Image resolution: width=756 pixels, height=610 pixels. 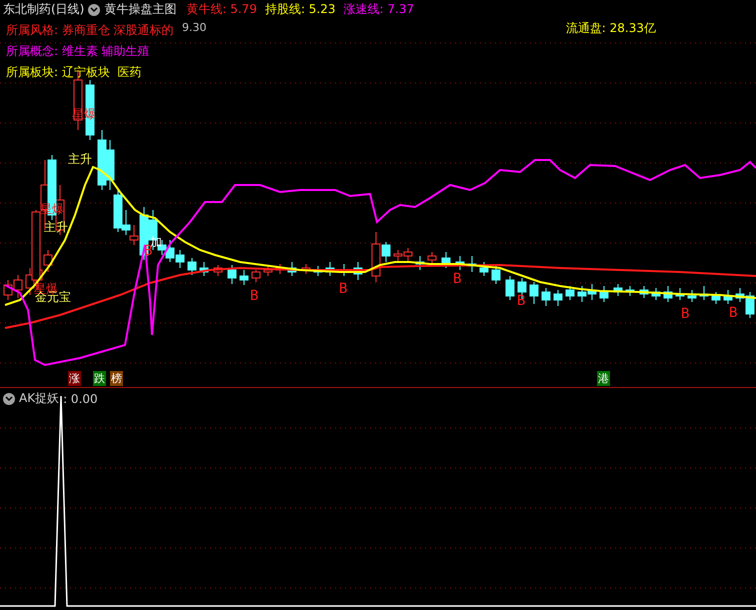 What do you see at coordinates (39, 398) in the screenshot?
I see `indicator-name: AK捉妖` at bounding box center [39, 398].